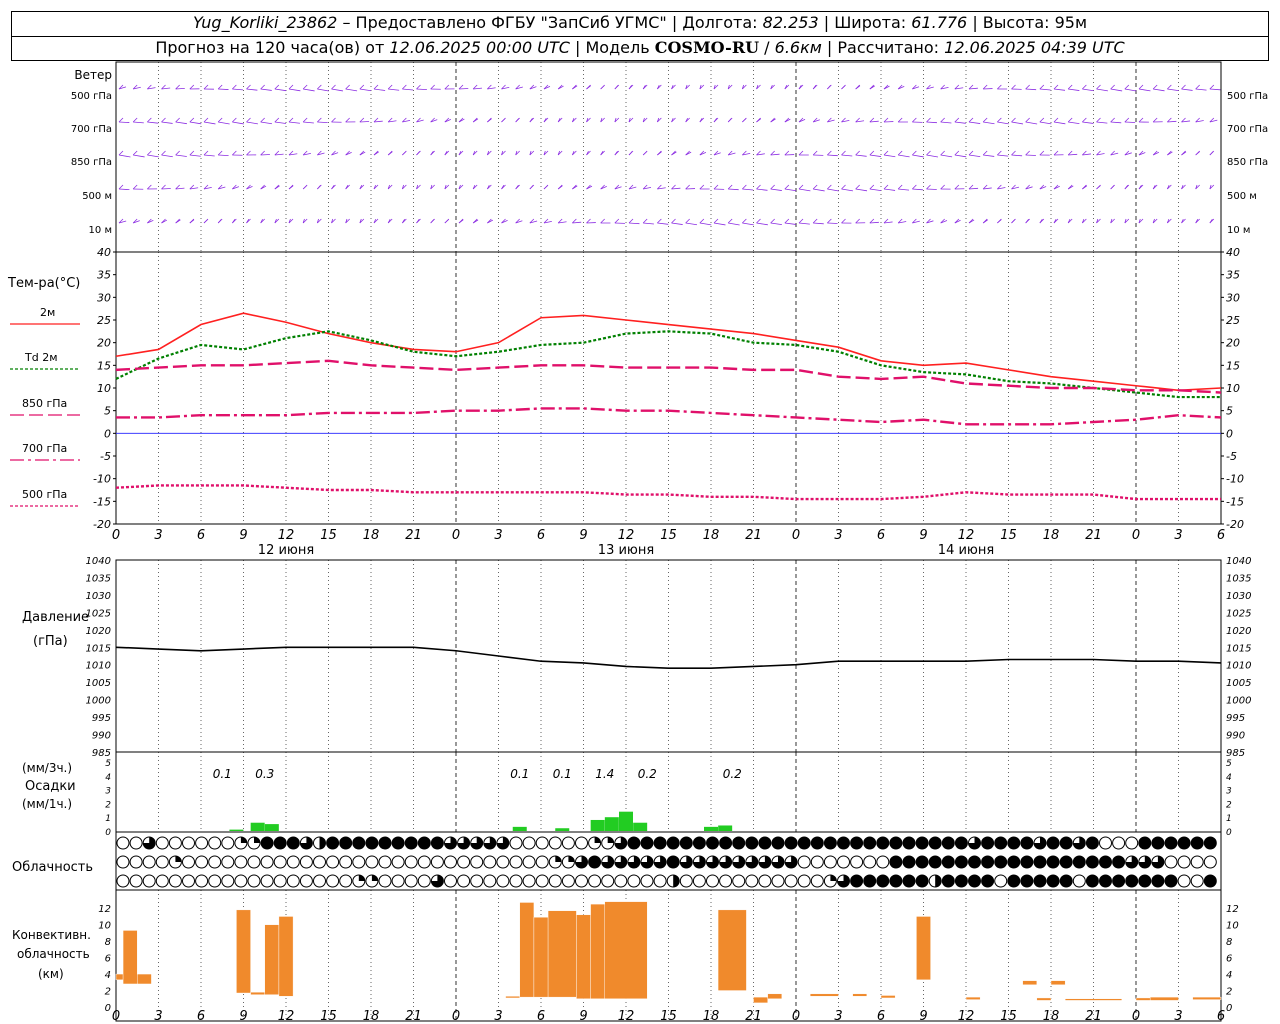  What do you see at coordinates (104, 320) in the screenshot?
I see `temp-tick-left: 25` at bounding box center [104, 320].